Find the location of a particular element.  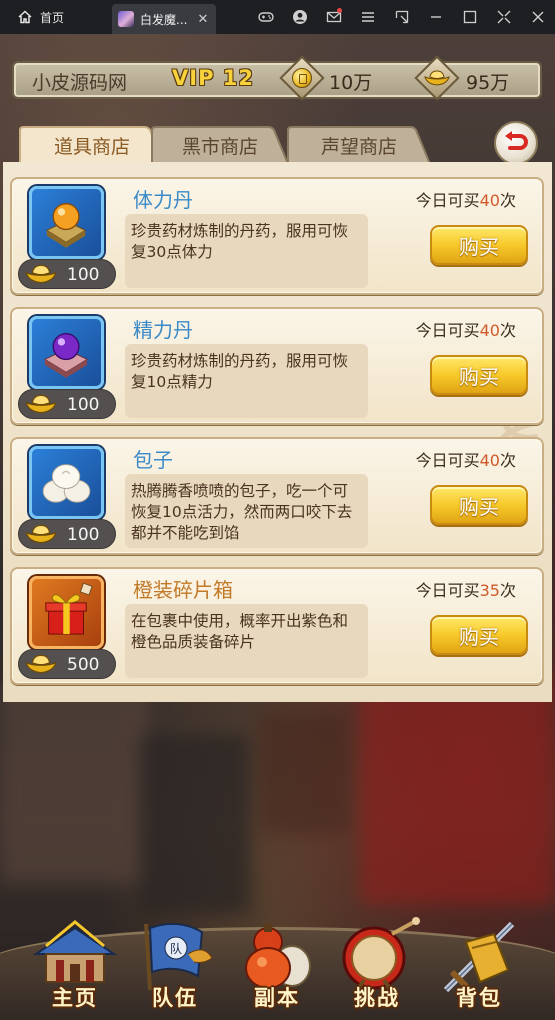

minimize-icon is located at coordinates (436, 17).